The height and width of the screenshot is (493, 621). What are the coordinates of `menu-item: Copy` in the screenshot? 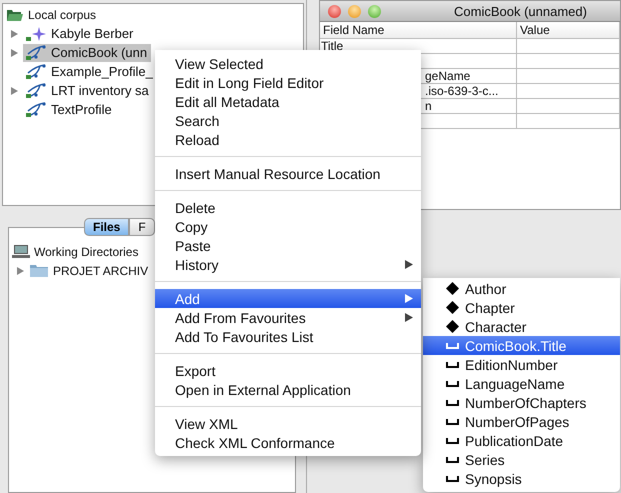 It's located at (288, 226).